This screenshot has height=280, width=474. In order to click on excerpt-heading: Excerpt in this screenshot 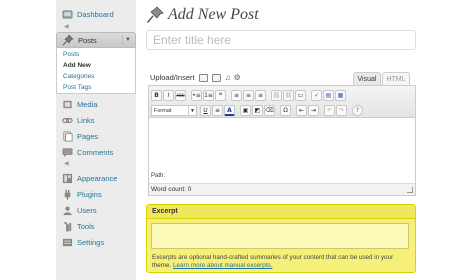, I will do `click(281, 212)`.